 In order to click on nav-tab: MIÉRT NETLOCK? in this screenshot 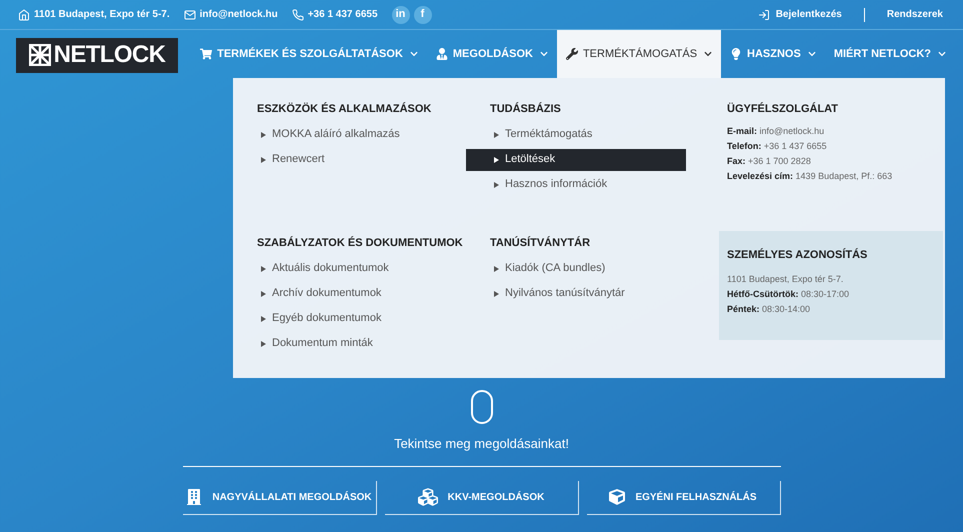, I will do `click(889, 54)`.